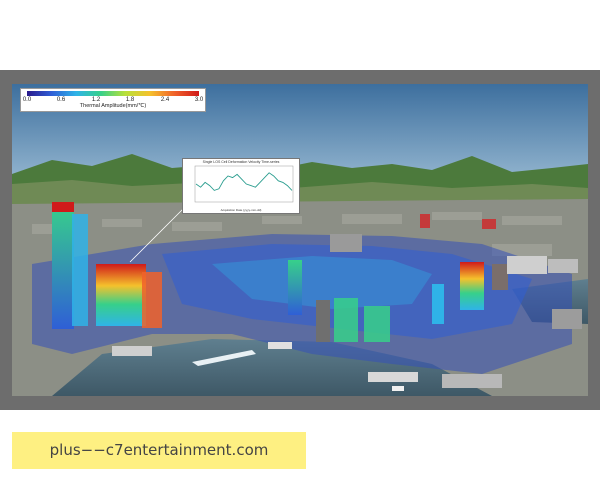  I want to click on inset-plot, so click(244, 184).